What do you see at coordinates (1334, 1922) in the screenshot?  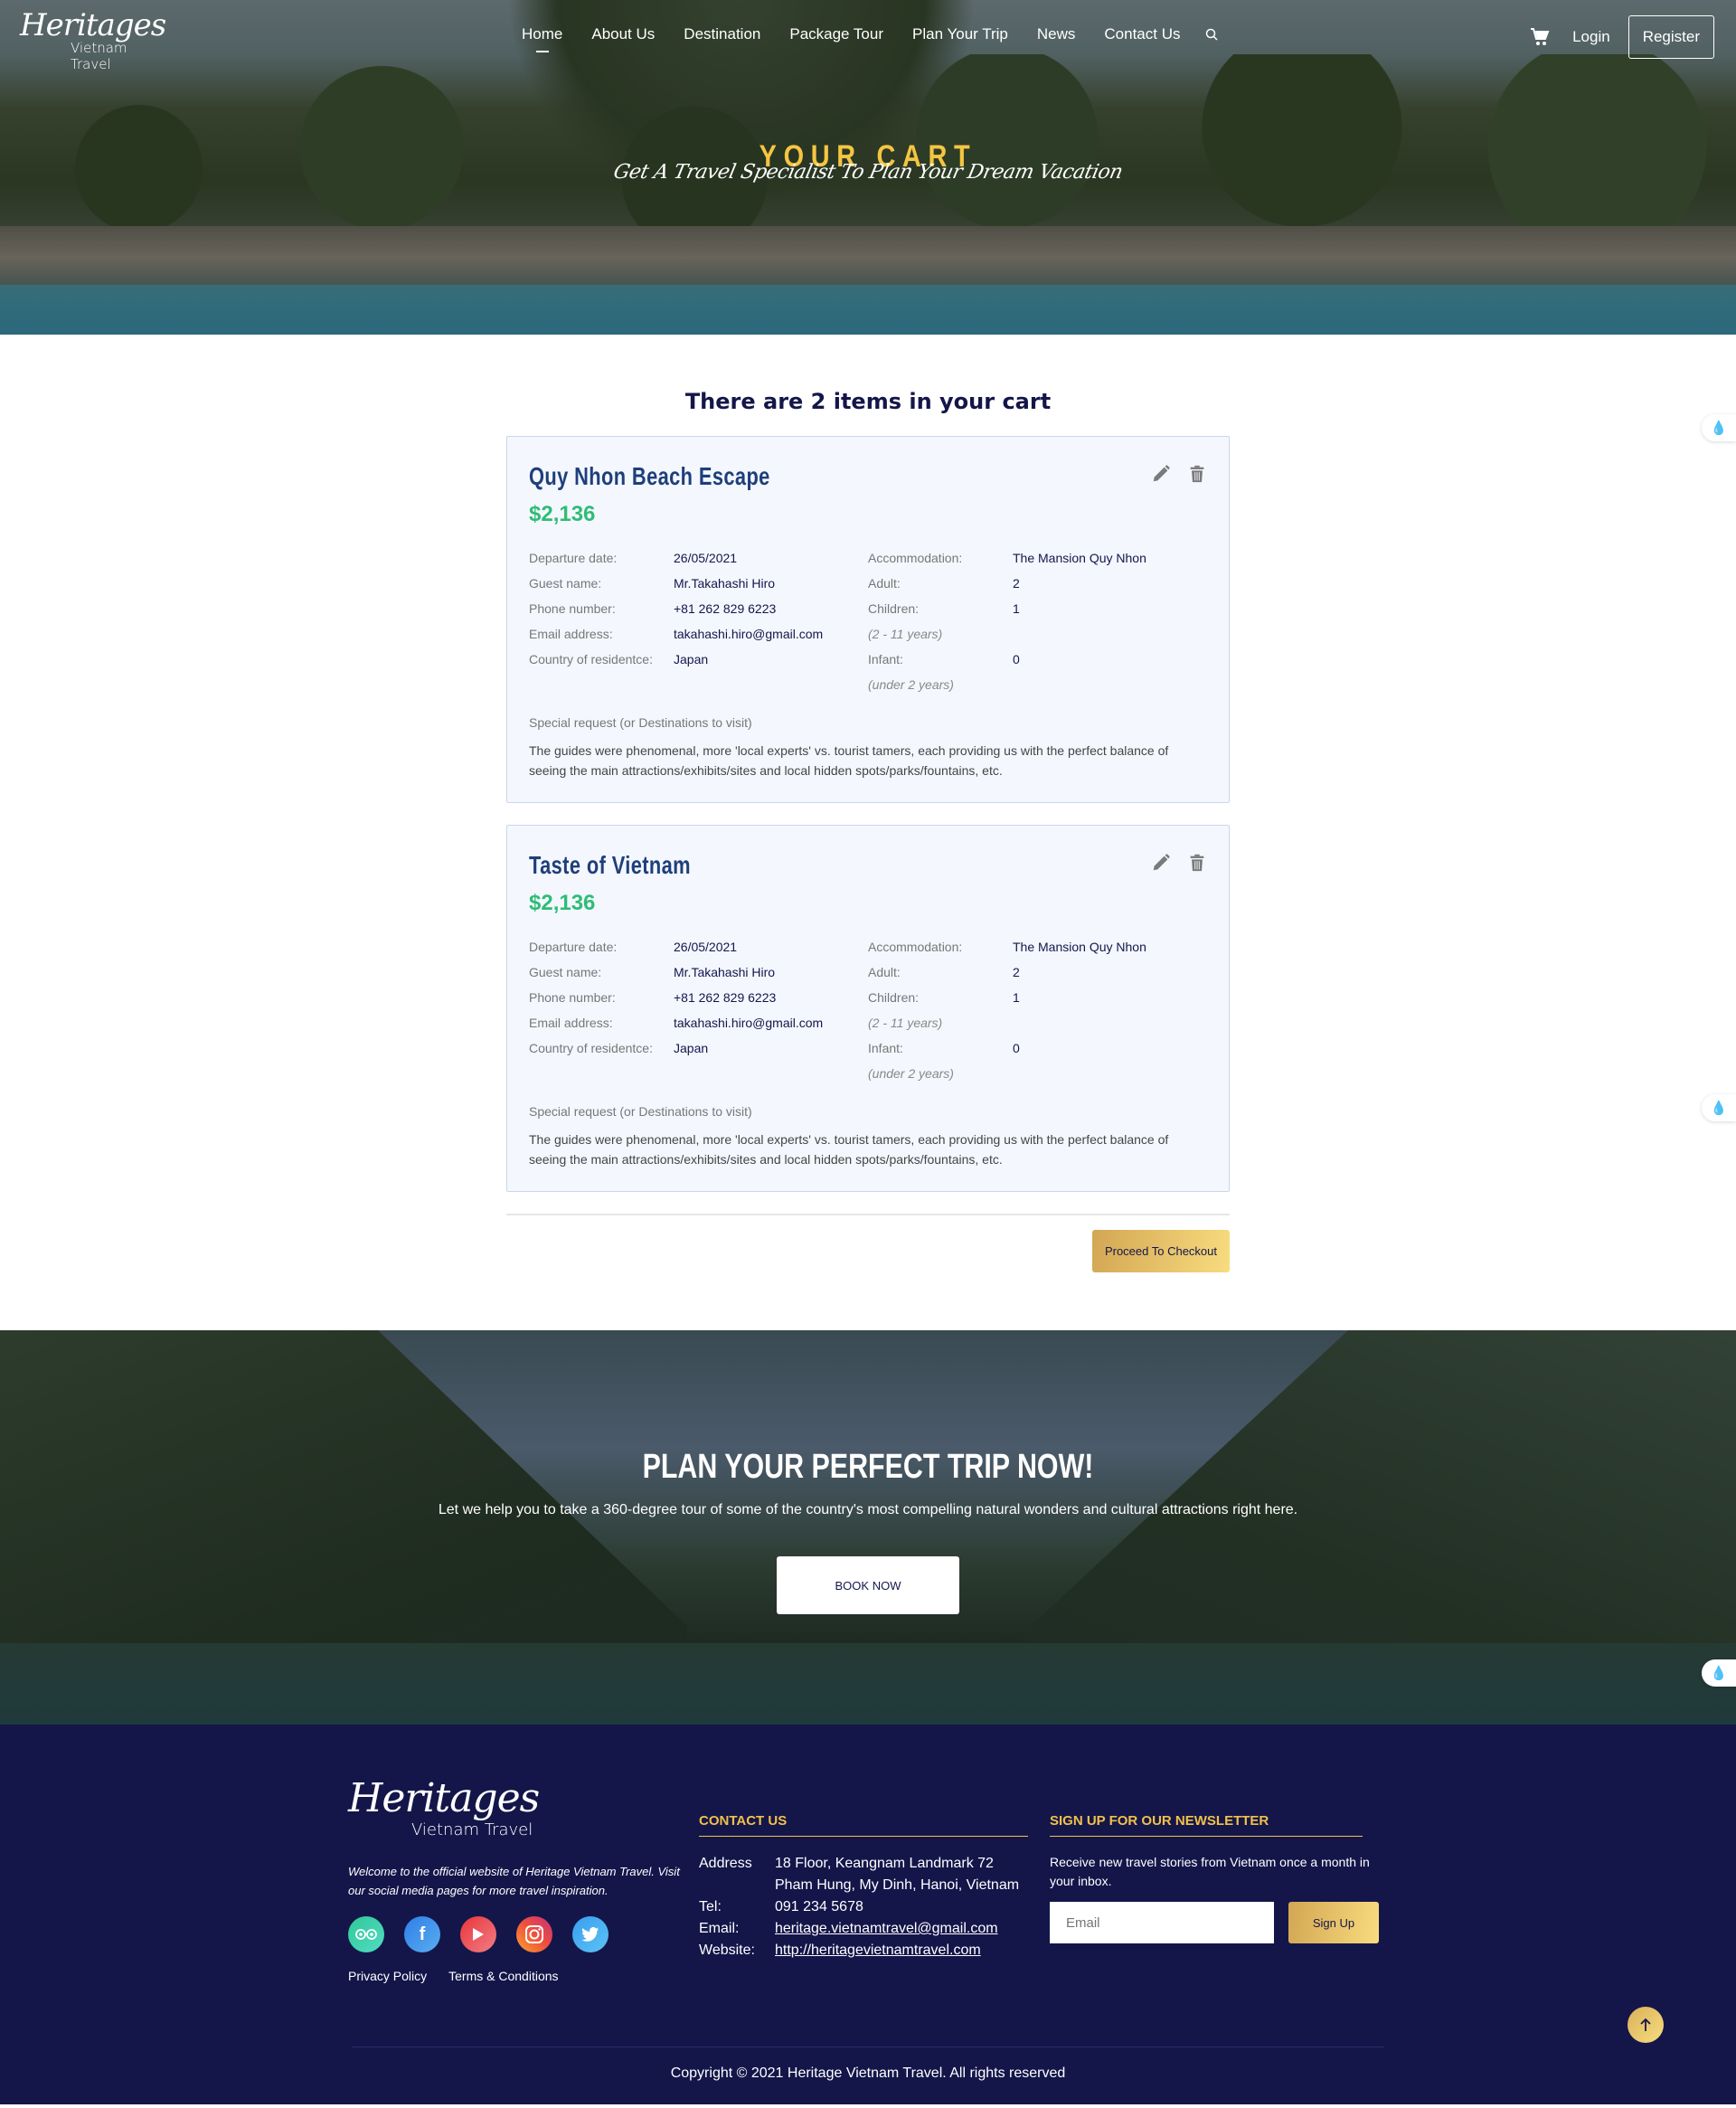 I see `sign-up-button: Sign Up` at bounding box center [1334, 1922].